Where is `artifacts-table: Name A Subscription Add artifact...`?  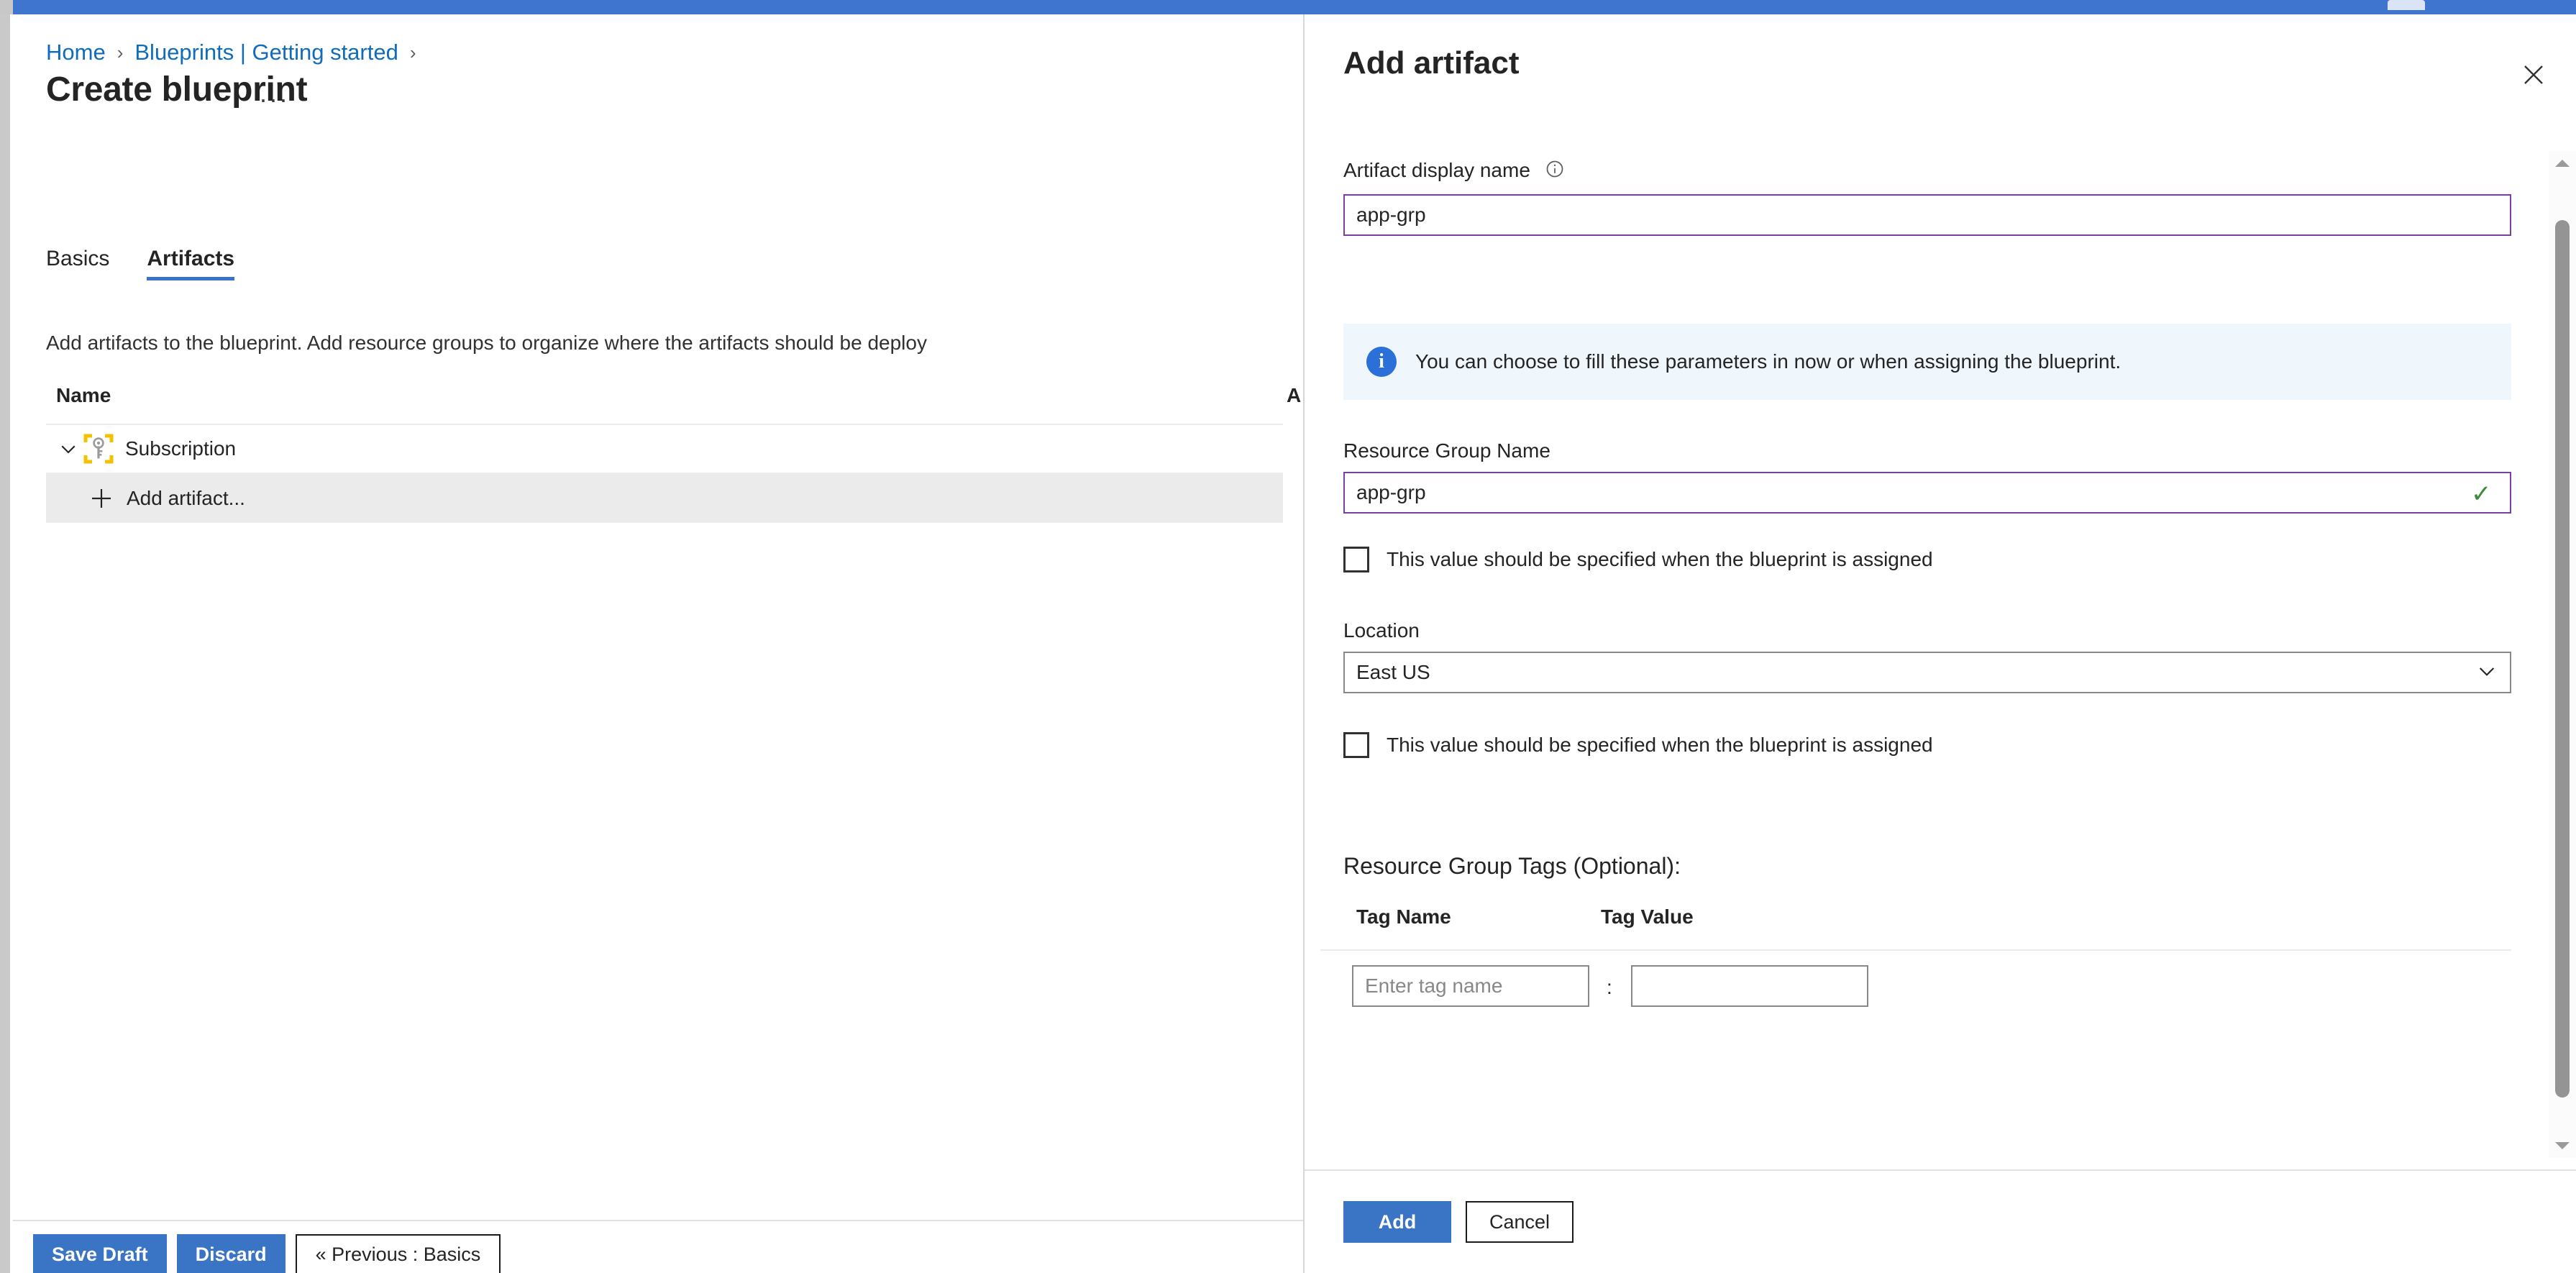 artifacts-table: Name A Subscription Add artifact... is located at coordinates (673, 451).